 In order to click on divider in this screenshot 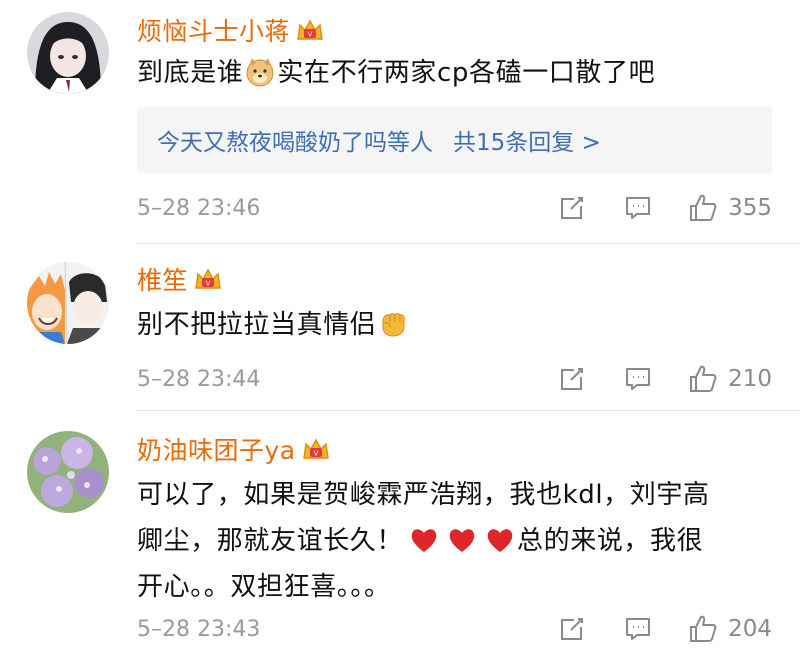, I will do `click(468, 243)`.